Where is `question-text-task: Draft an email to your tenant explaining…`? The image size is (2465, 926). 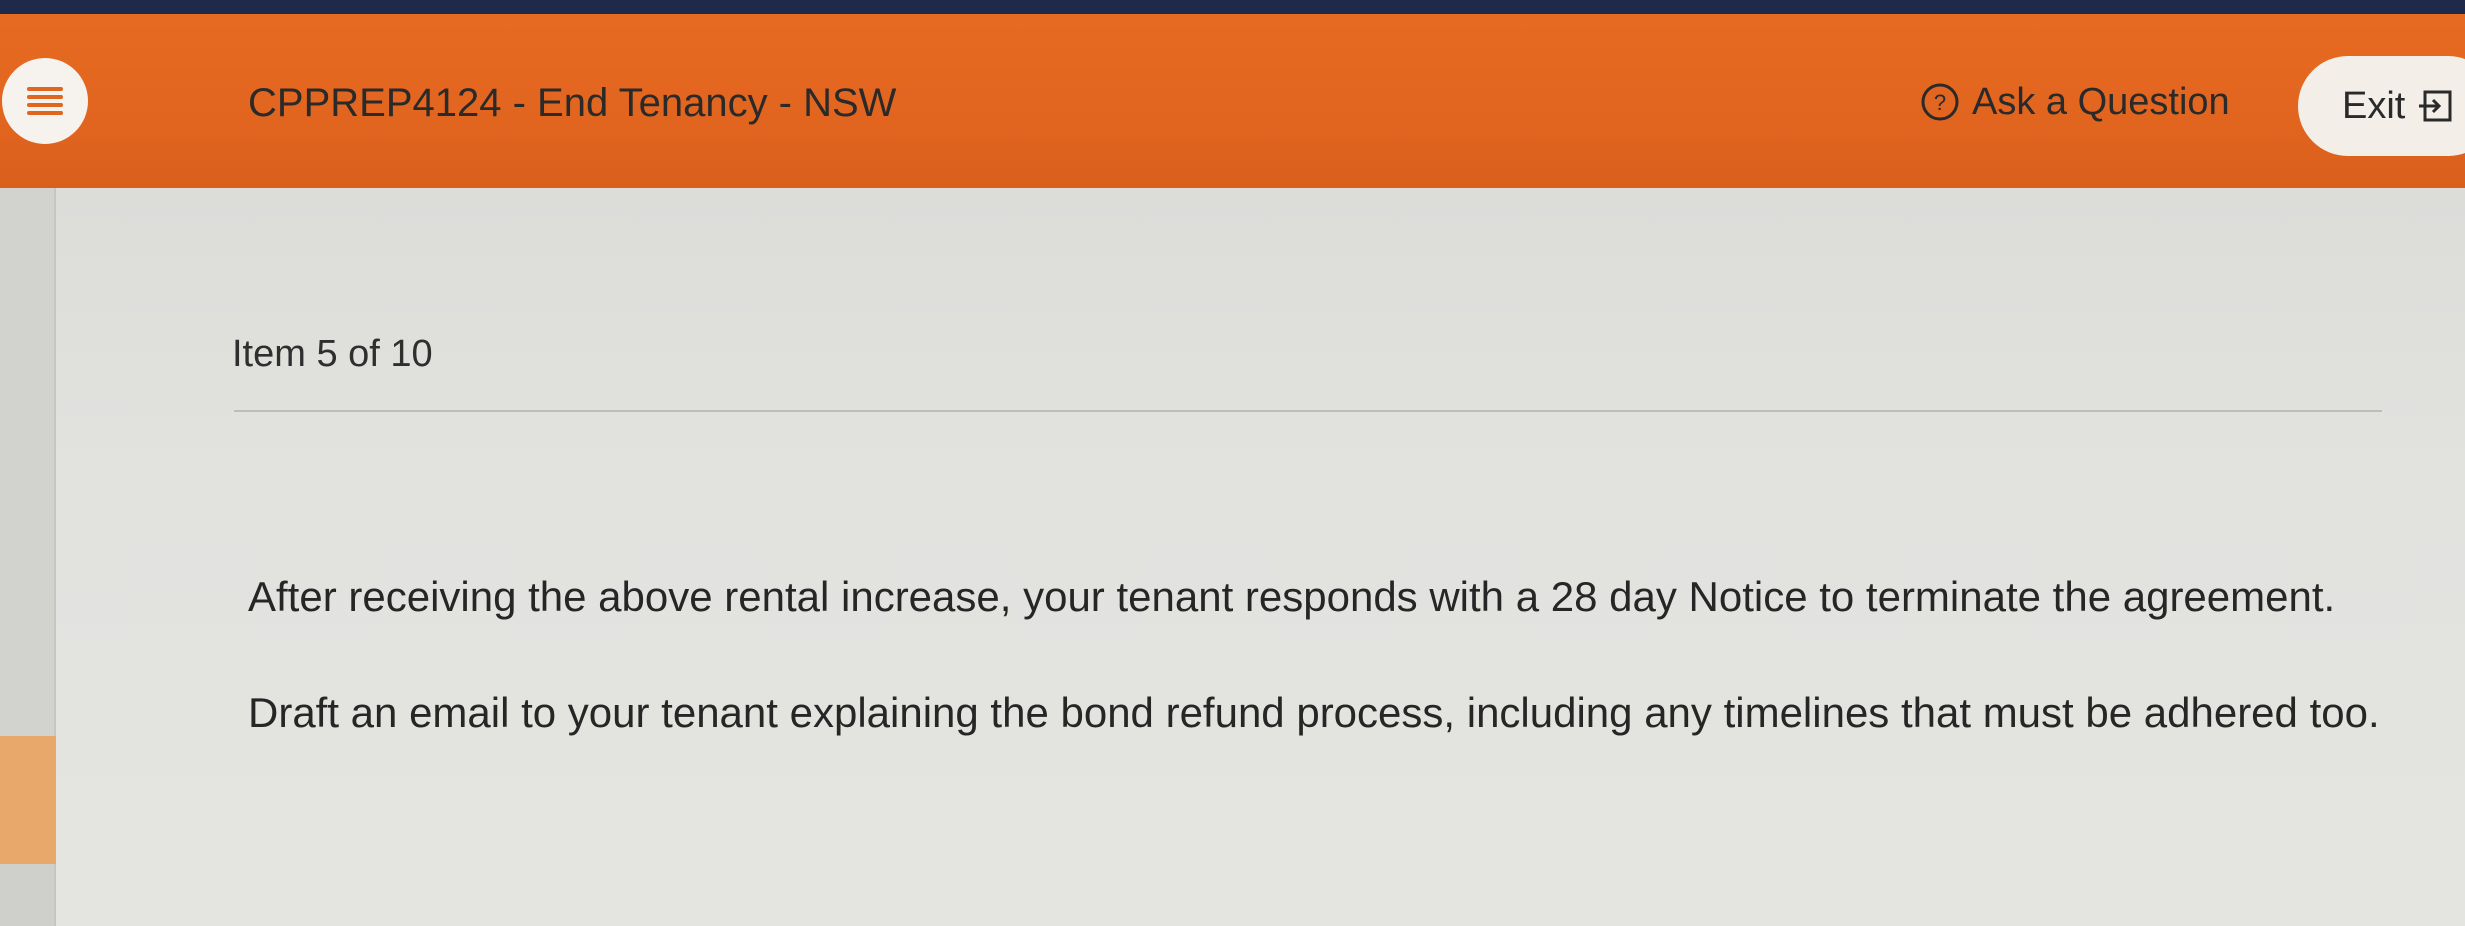
question-text-task: Draft an email to your tenant explaining… is located at coordinates (1314, 712).